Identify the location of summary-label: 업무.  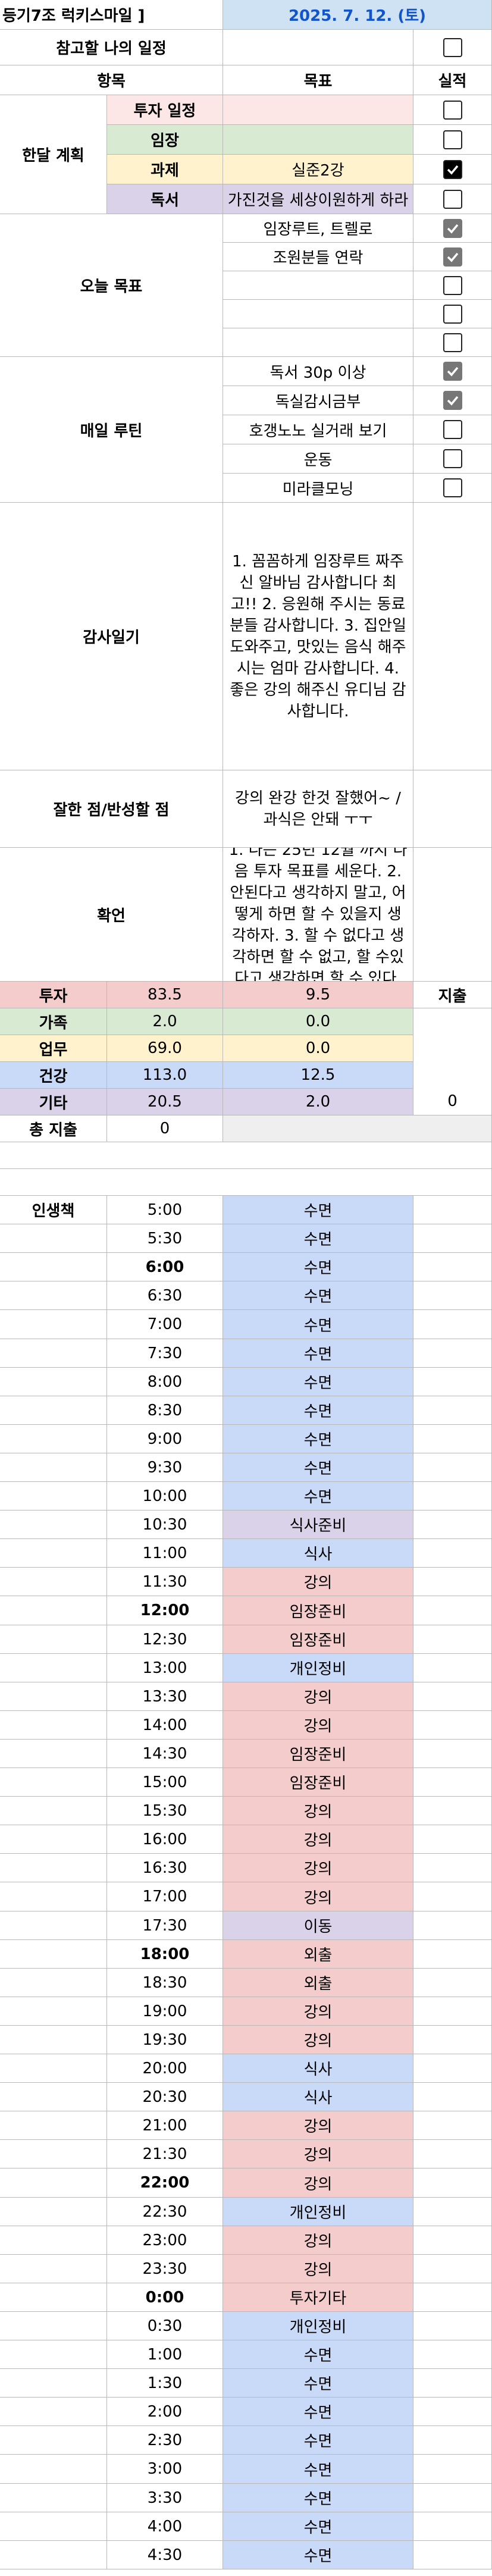
(53, 1048).